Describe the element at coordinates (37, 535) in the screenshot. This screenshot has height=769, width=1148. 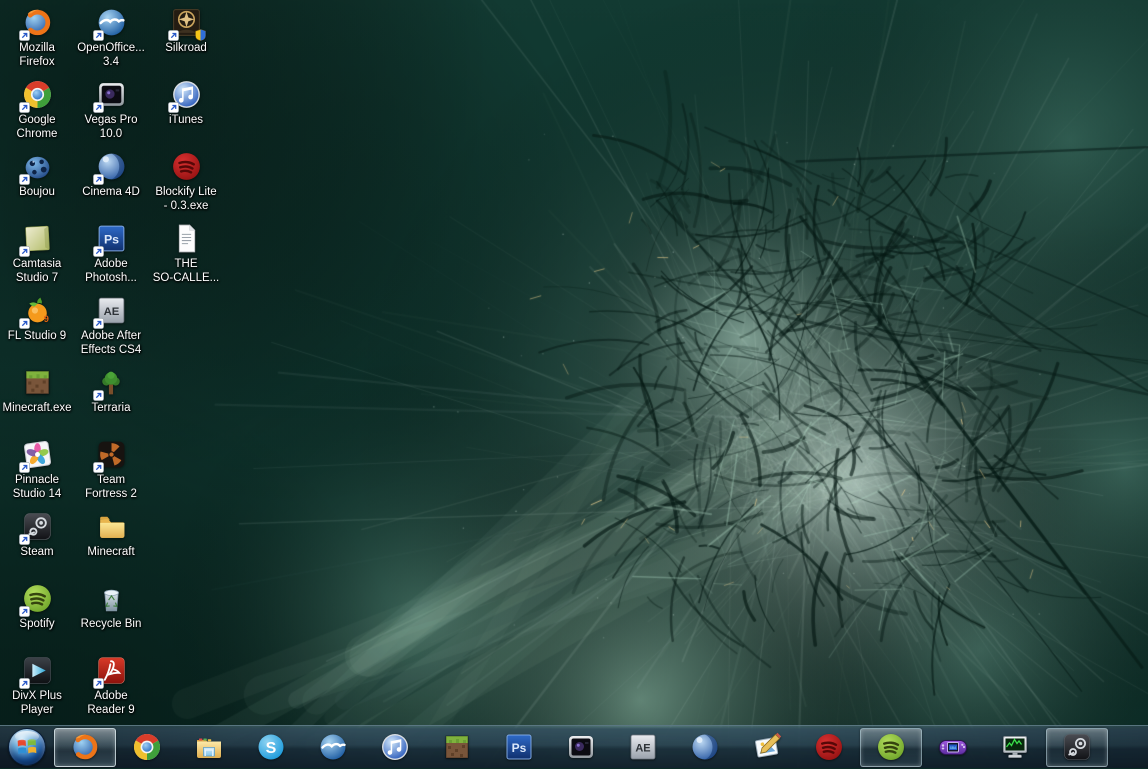
I see `desktop-icon-steam: Steam` at that location.